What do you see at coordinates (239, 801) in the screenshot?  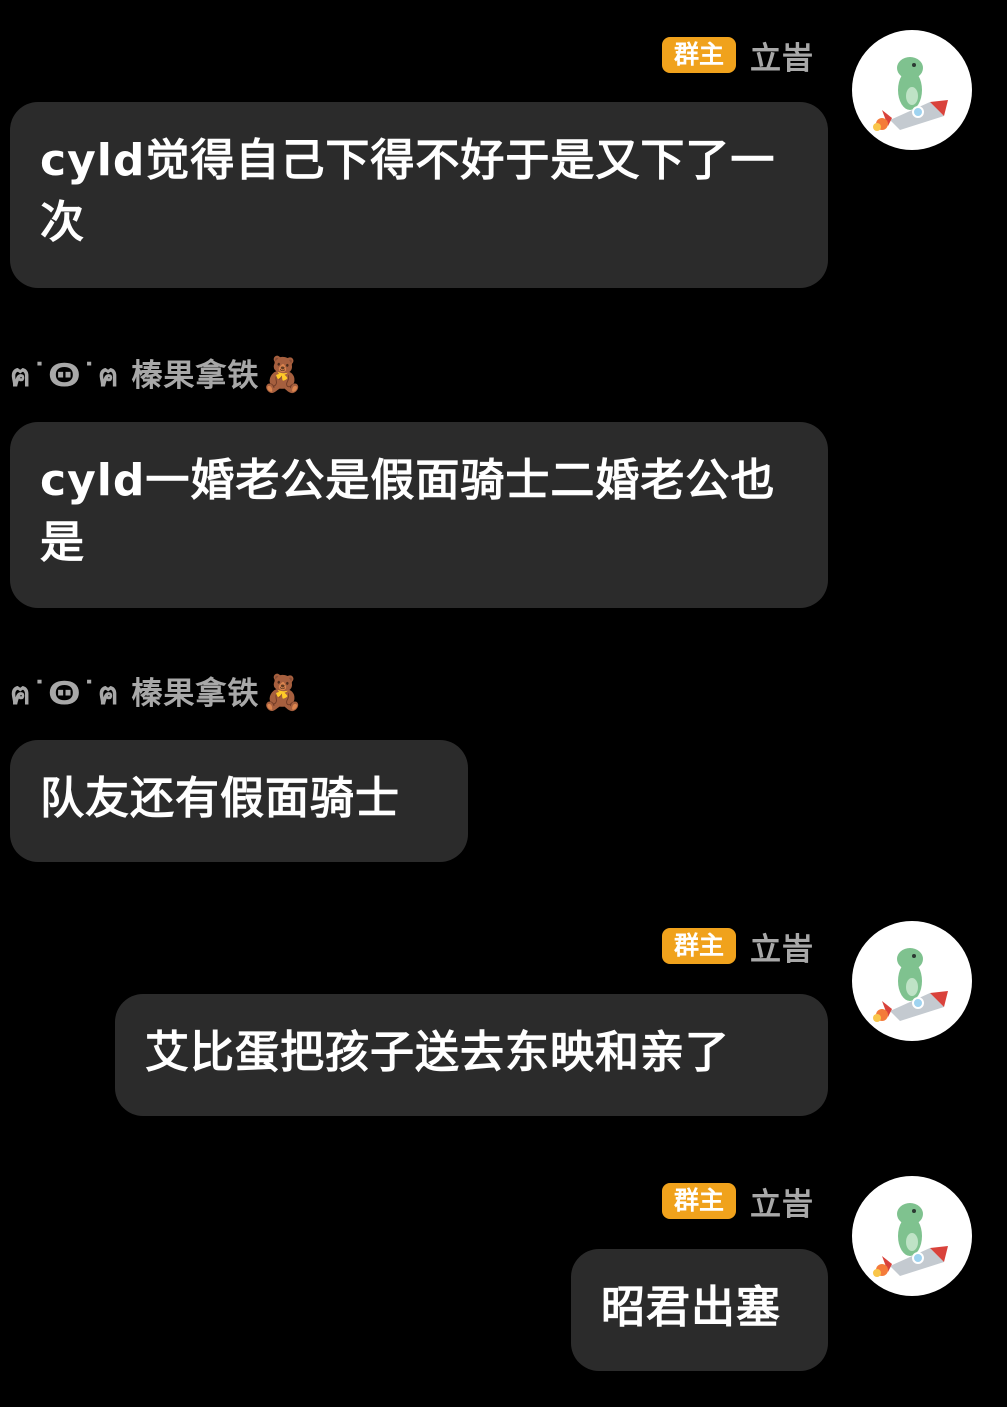 I see `message-bubble: 队友还有假面骑士` at bounding box center [239, 801].